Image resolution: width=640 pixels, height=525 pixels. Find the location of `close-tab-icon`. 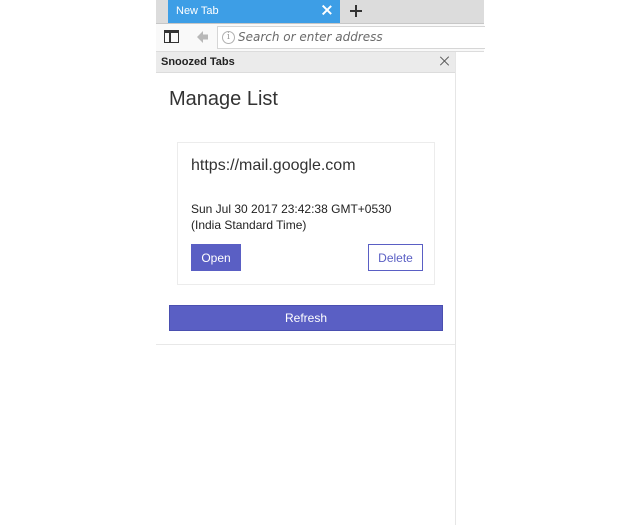

close-tab-icon is located at coordinates (327, 10).